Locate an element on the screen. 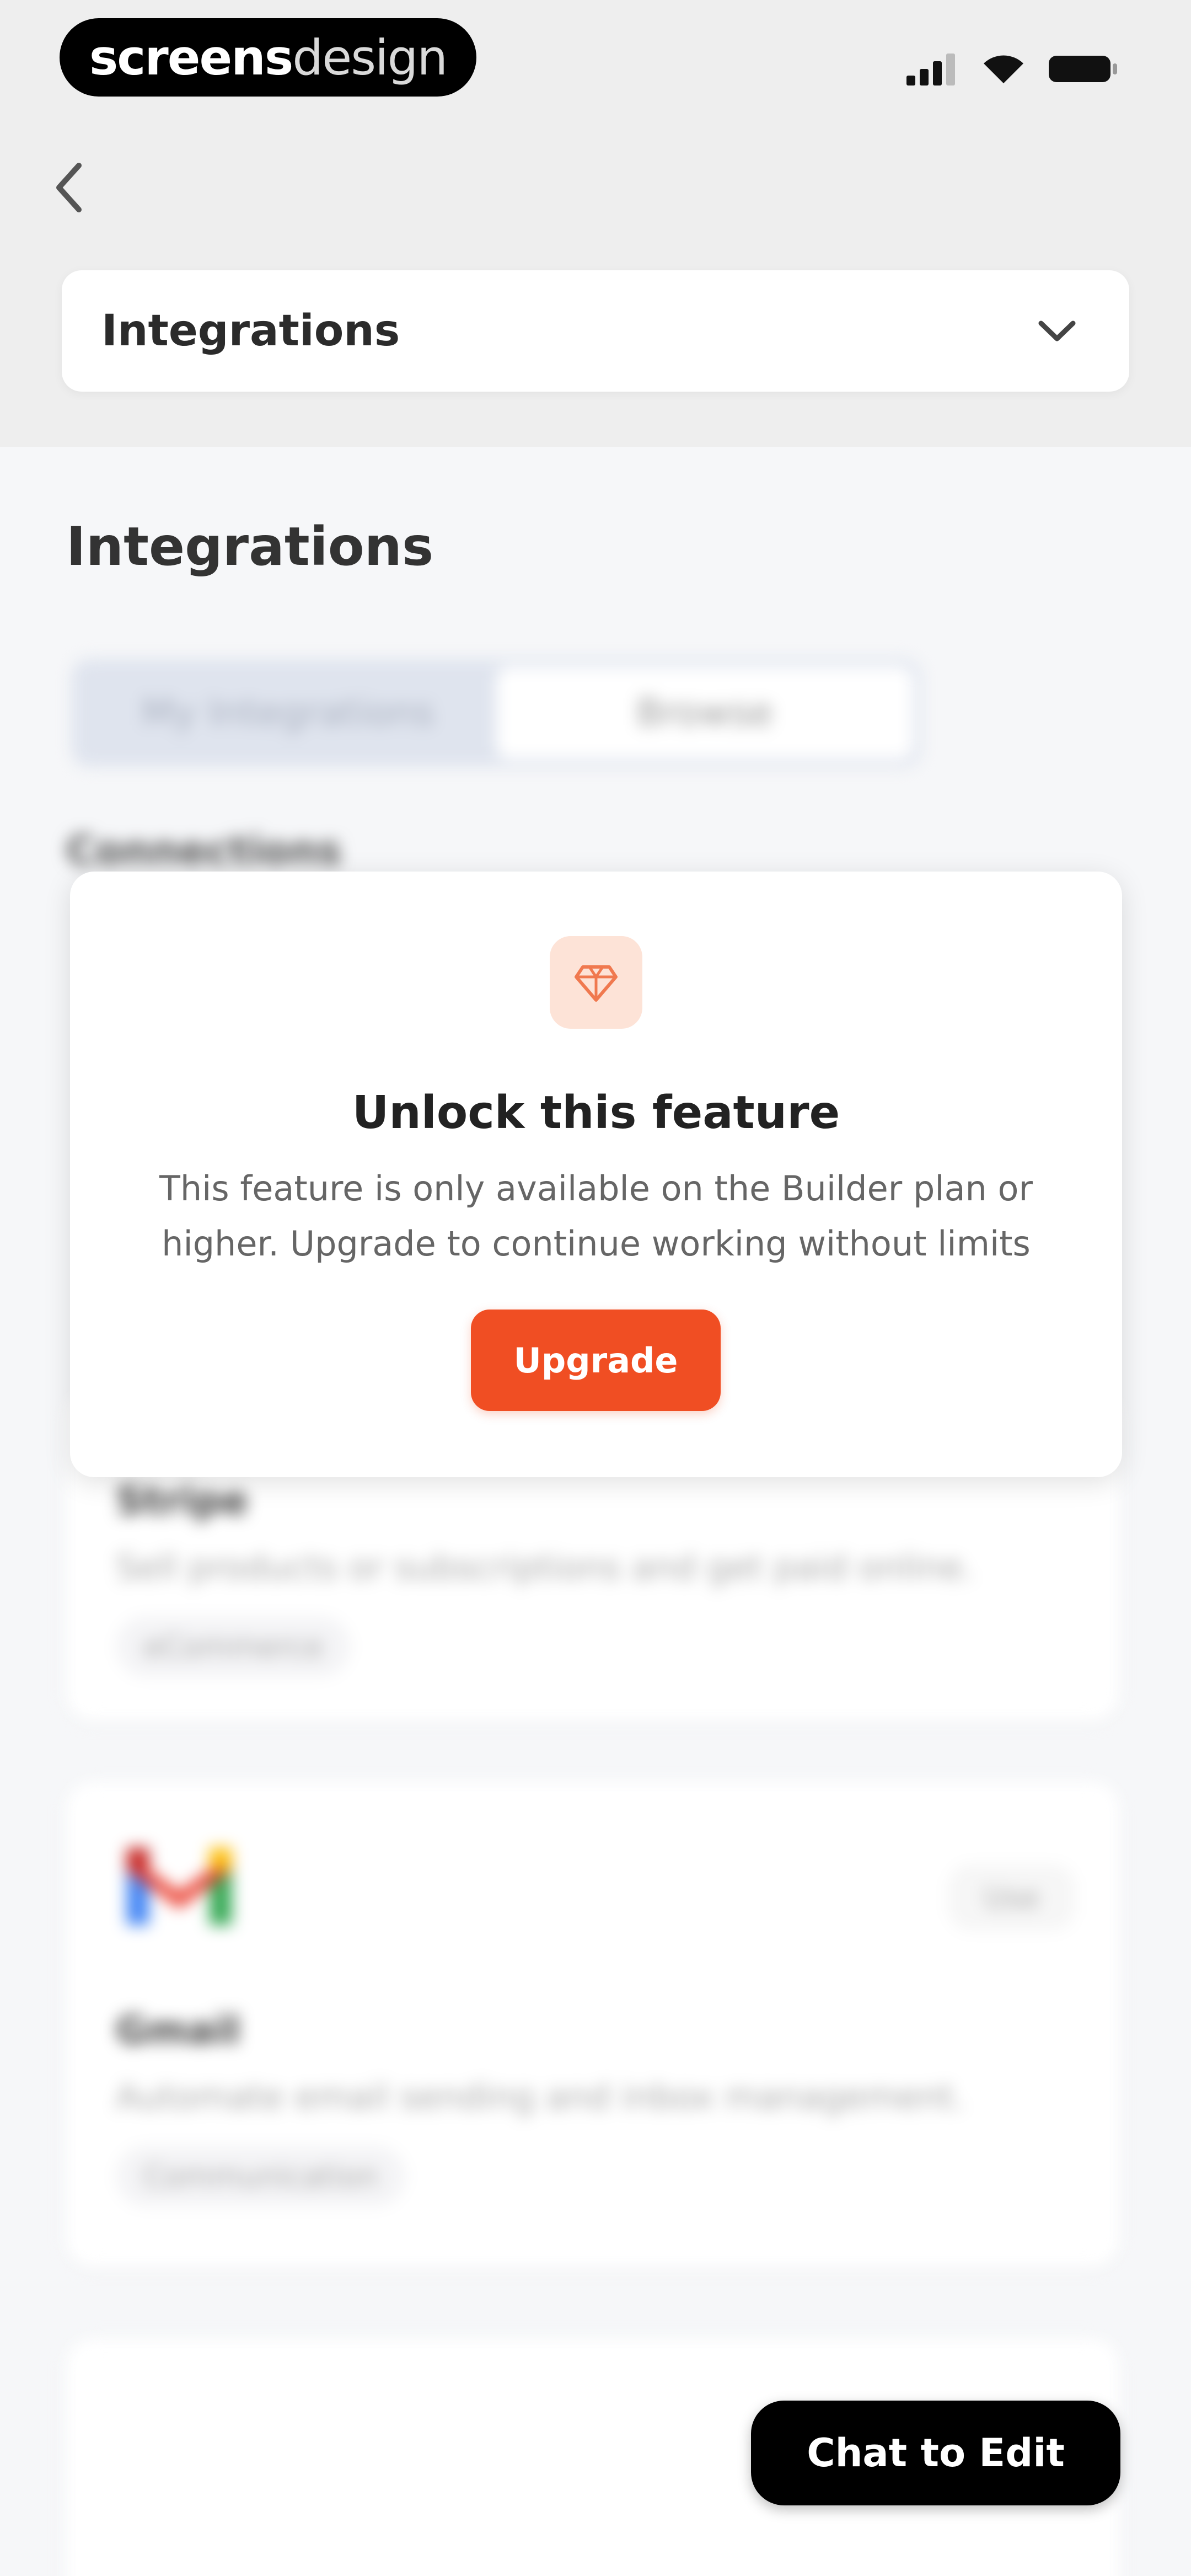  modal-title: Unlock this feature is located at coordinates (596, 1113).